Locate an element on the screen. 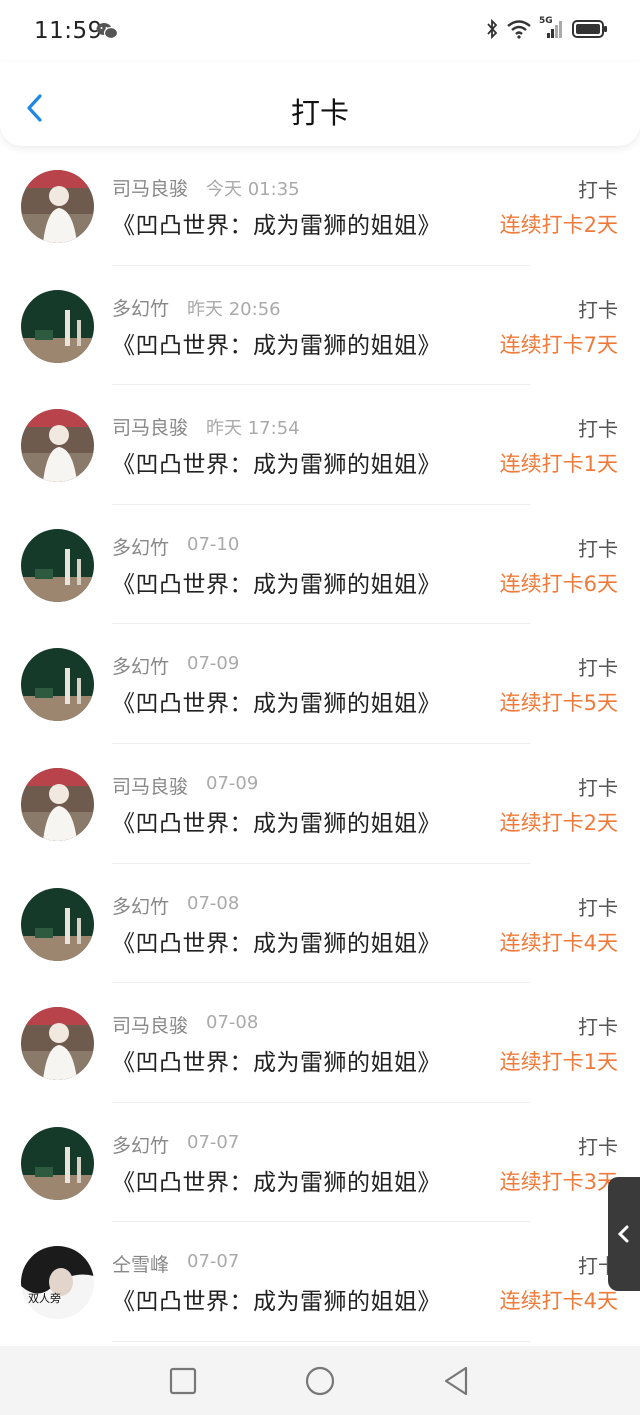 Image resolution: width=640 pixels, height=1415 pixels. status-bar: 11:59 5G is located at coordinates (320, 31).